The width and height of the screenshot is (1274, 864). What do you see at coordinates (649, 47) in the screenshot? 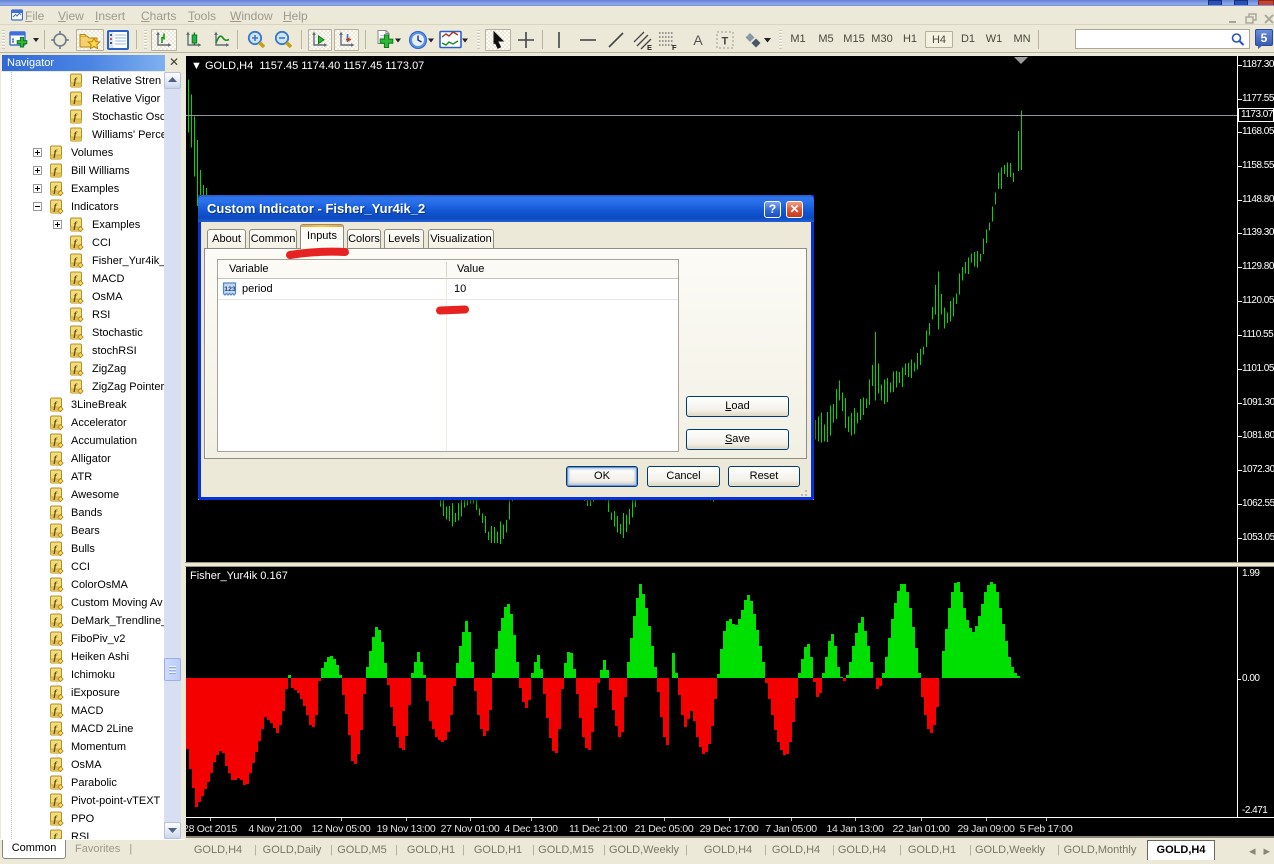
I see `svg-text: E` at bounding box center [649, 47].